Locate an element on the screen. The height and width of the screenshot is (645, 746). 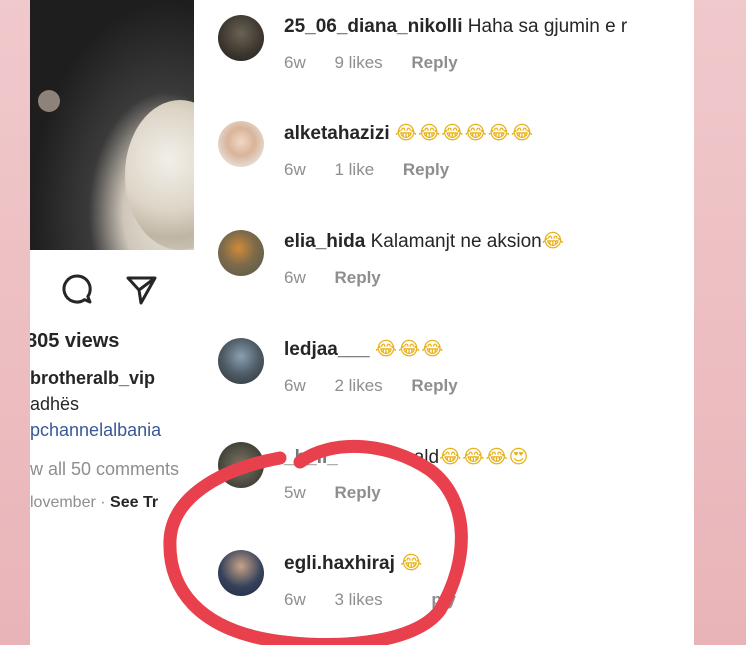
comment-likes: 3 likes is located at coordinates (358, 599).